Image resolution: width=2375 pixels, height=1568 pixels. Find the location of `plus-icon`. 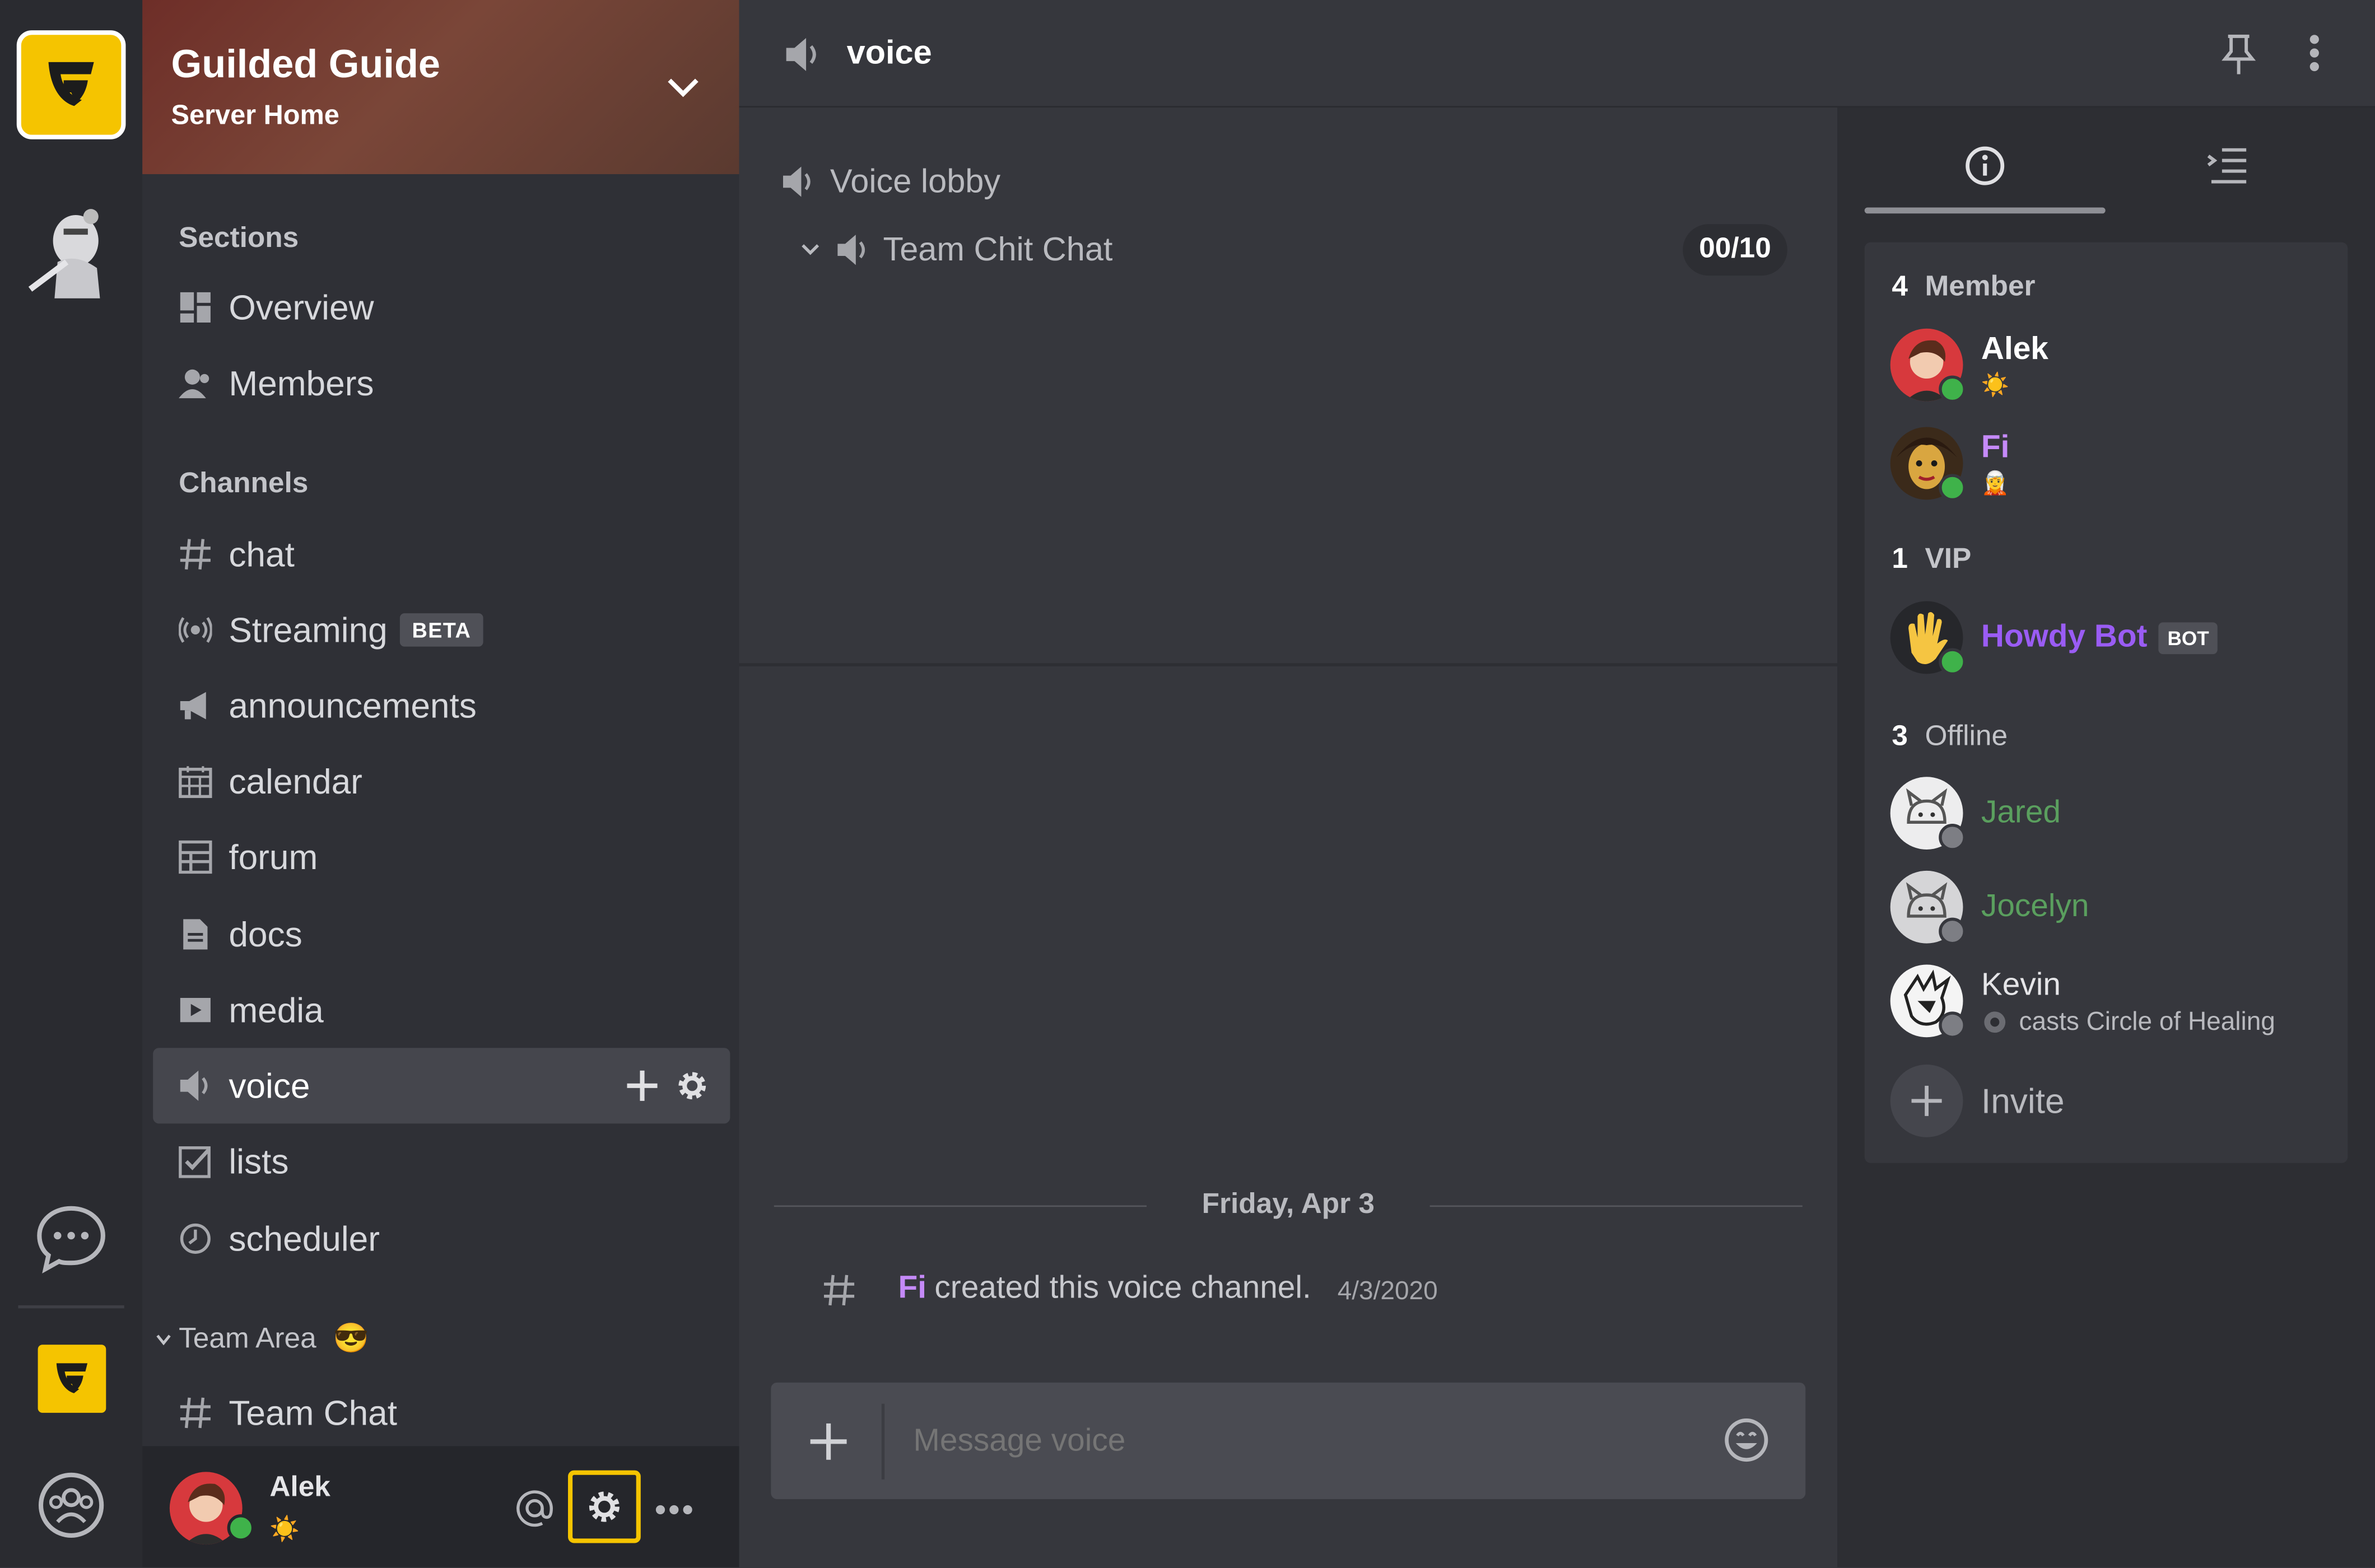

plus-icon is located at coordinates (1926, 1101).